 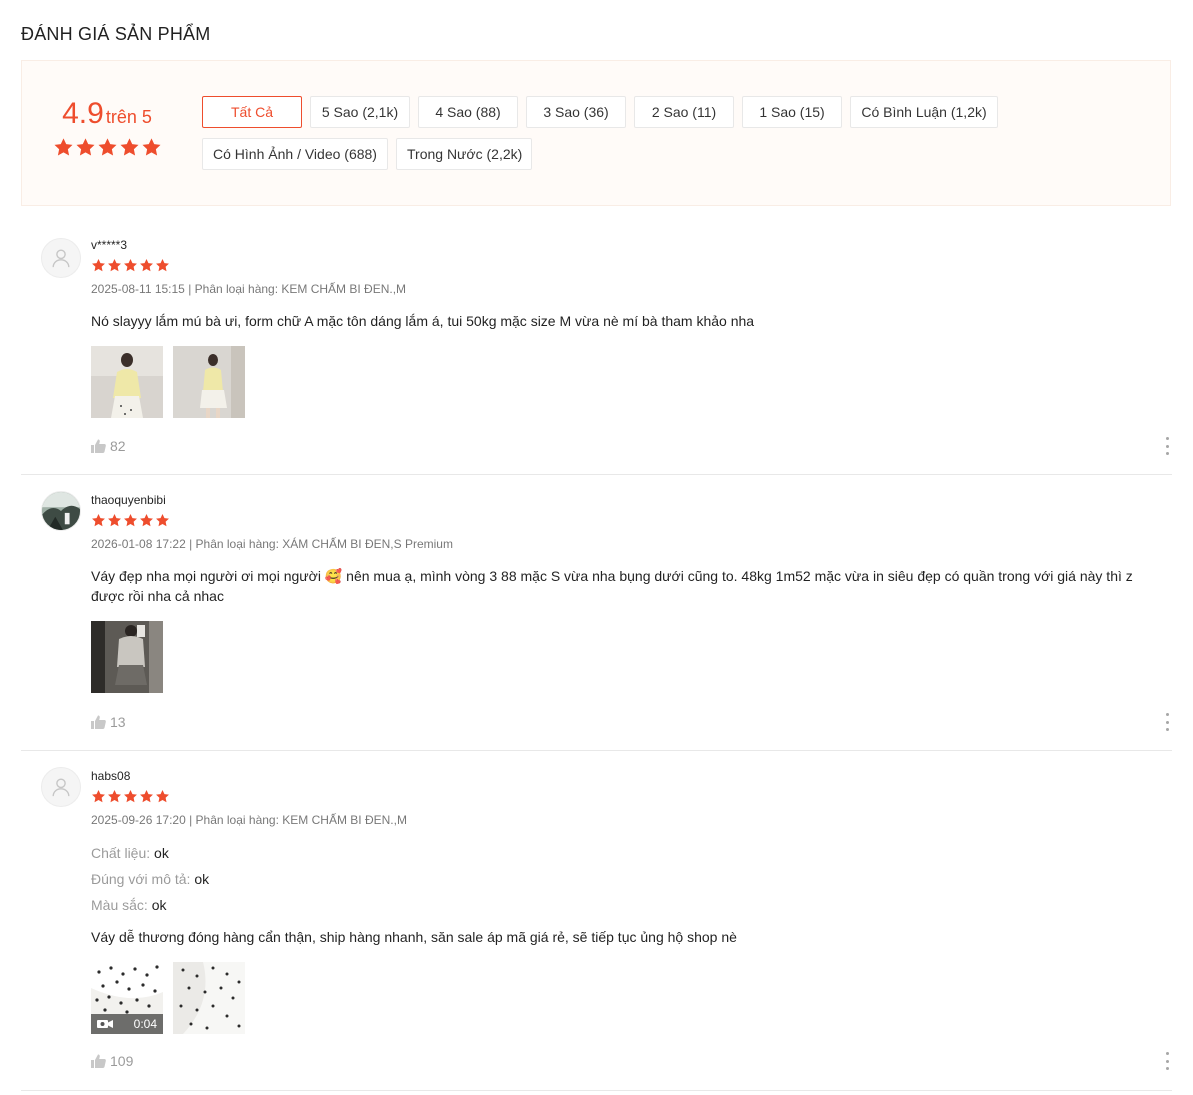 I want to click on like-button: 109, so click(x=112, y=1061).